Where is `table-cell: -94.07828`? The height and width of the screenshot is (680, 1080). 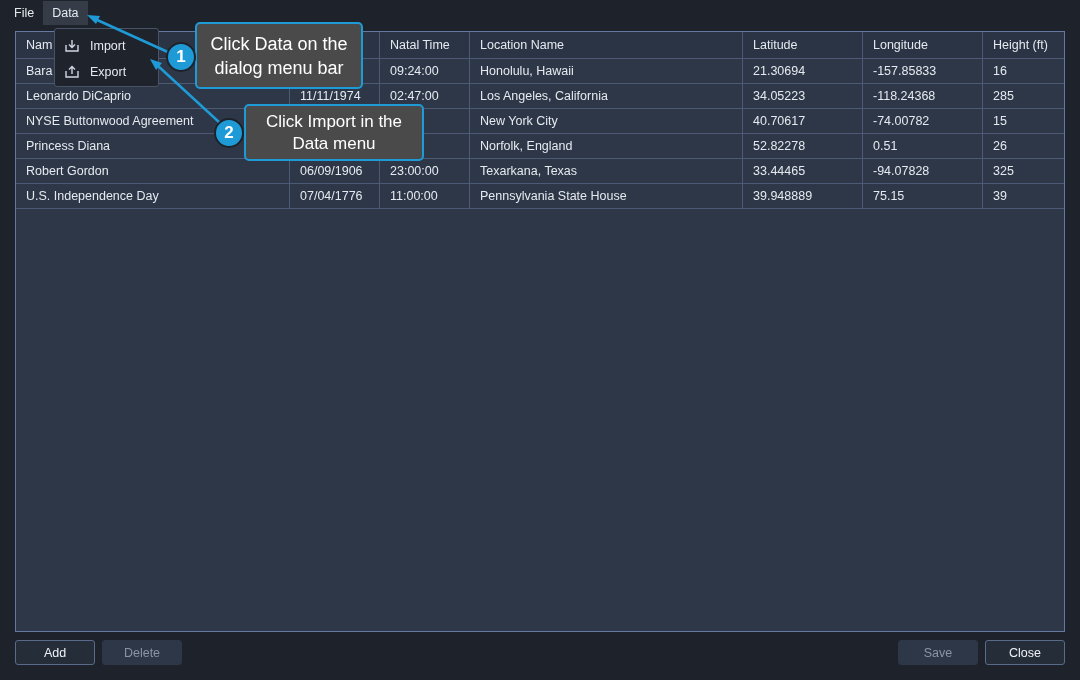 table-cell: -94.07828 is located at coordinates (923, 171).